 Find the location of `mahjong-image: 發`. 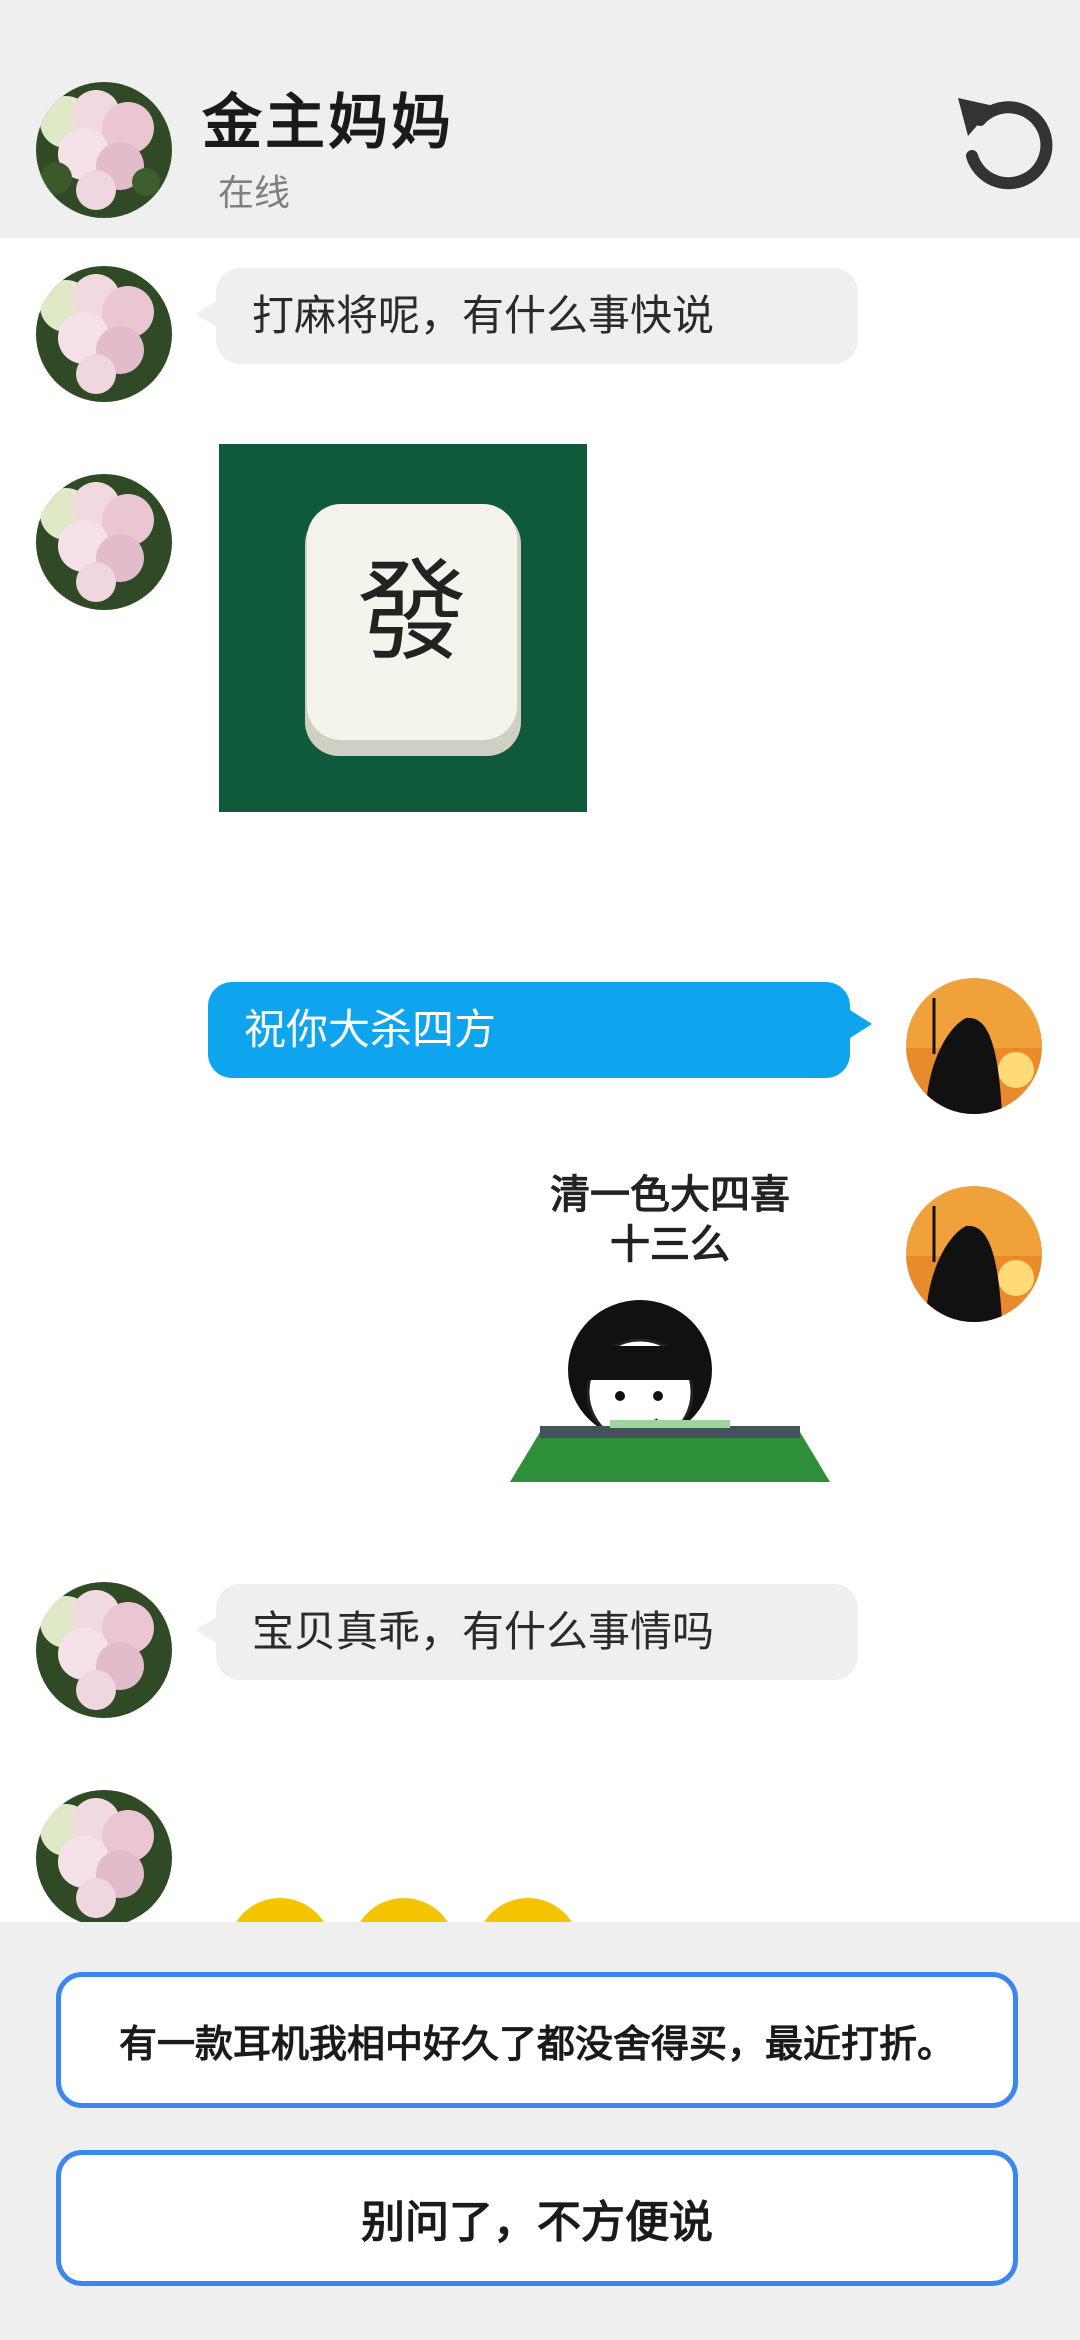

mahjong-image: 發 is located at coordinates (403, 628).